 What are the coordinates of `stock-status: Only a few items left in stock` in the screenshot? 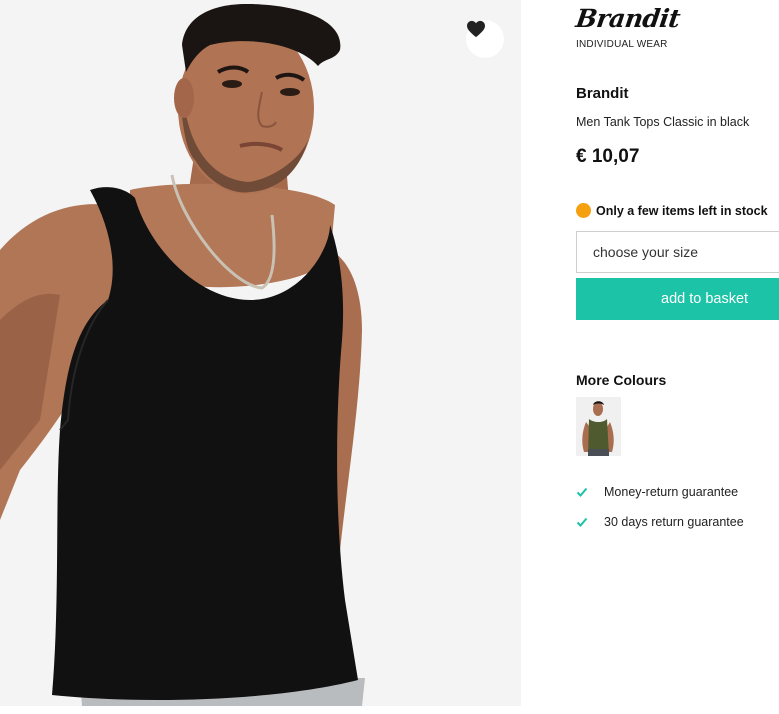 It's located at (672, 210).